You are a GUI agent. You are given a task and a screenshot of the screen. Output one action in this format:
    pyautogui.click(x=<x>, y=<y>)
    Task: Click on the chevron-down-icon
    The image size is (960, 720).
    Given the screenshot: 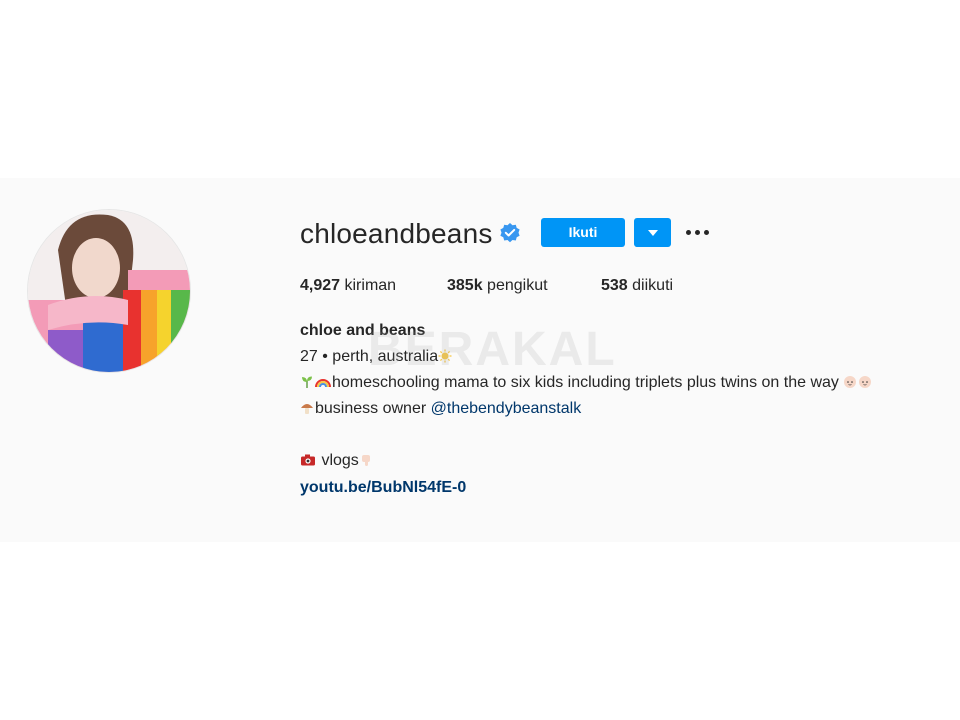 What is the action you would take?
    pyautogui.click(x=653, y=233)
    